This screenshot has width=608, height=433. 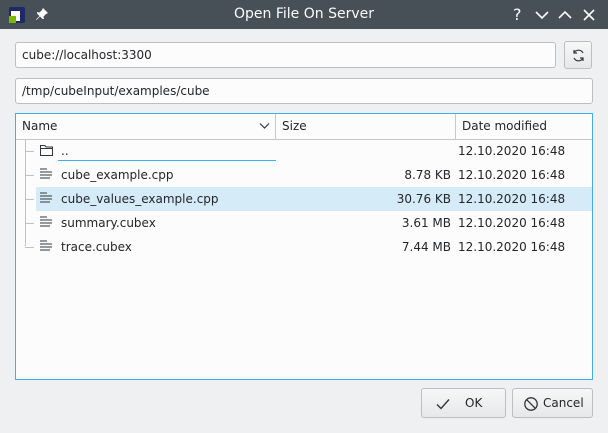 I want to click on file-name: trace.cubex, so click(x=96, y=247).